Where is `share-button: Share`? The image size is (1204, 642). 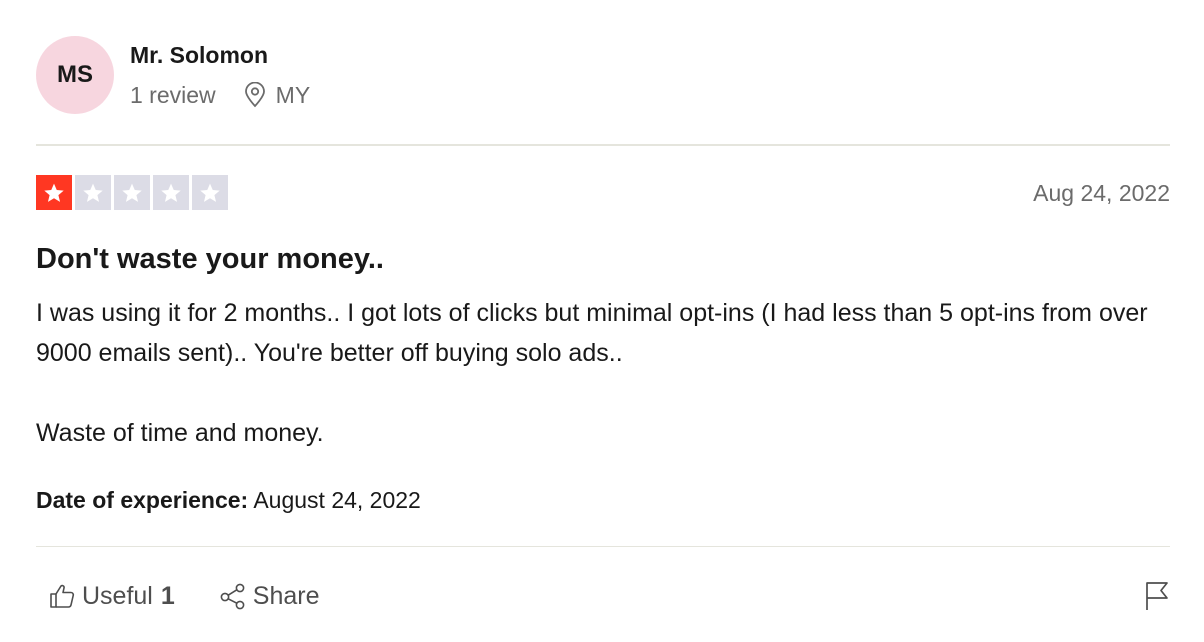 share-button: Share is located at coordinates (269, 596).